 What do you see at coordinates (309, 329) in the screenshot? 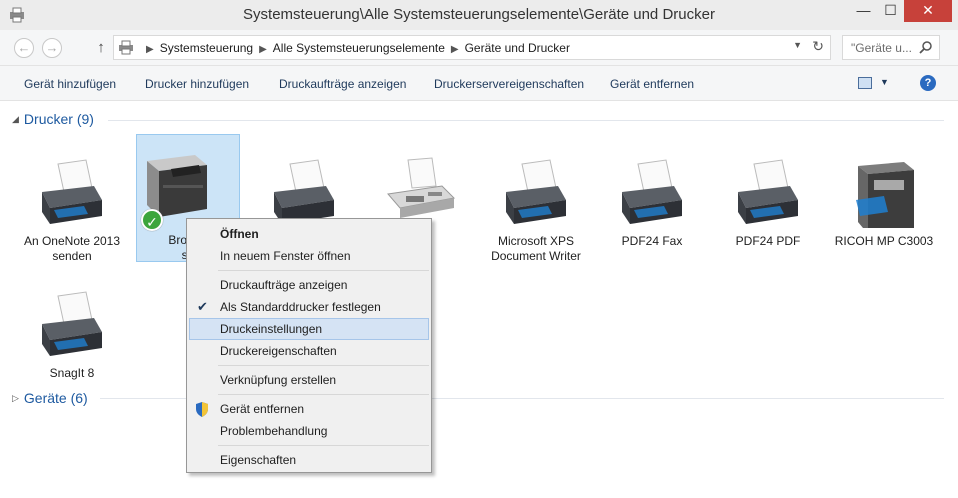
I see `menu-item-print-settings: Druckeinstellungen` at bounding box center [309, 329].